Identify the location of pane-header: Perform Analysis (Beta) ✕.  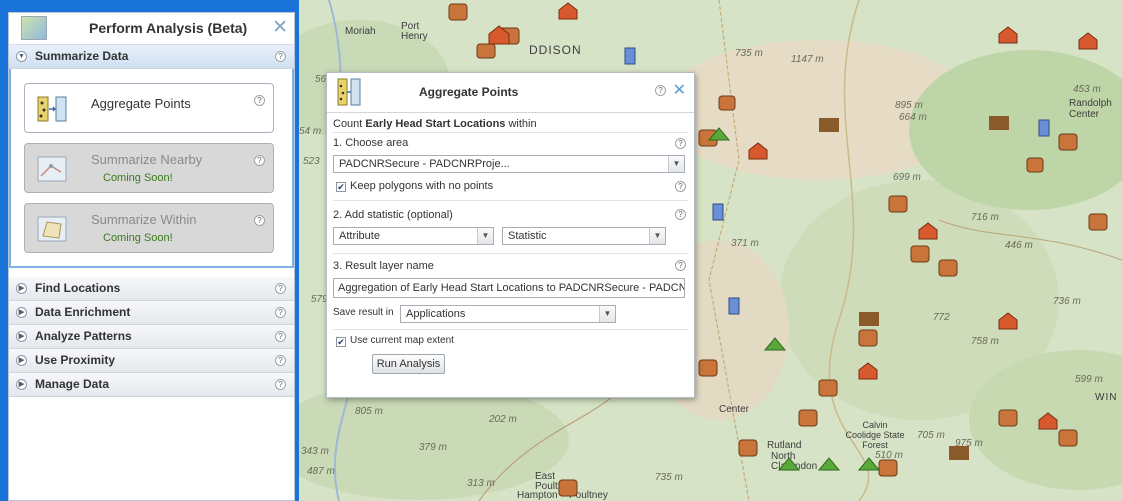
(151, 29).